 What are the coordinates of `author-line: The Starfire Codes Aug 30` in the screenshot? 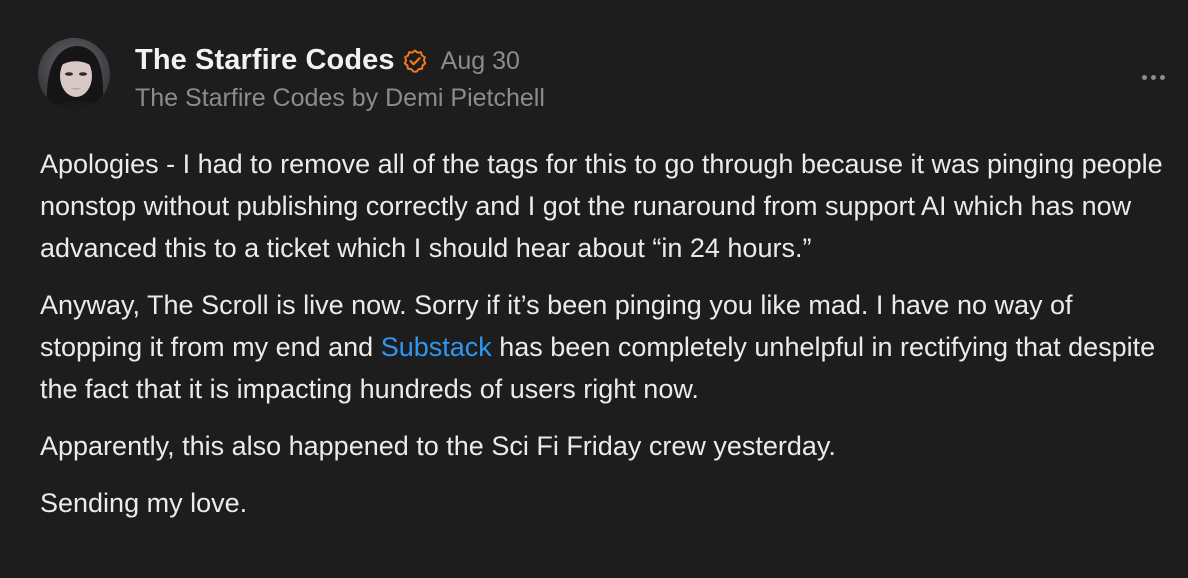 It's located at (327, 60).